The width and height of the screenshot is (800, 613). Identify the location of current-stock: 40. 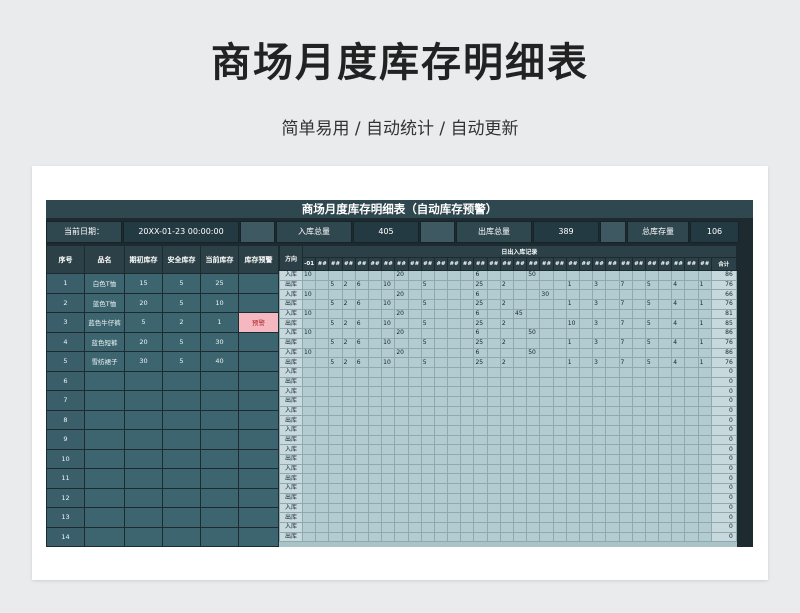
(219, 361).